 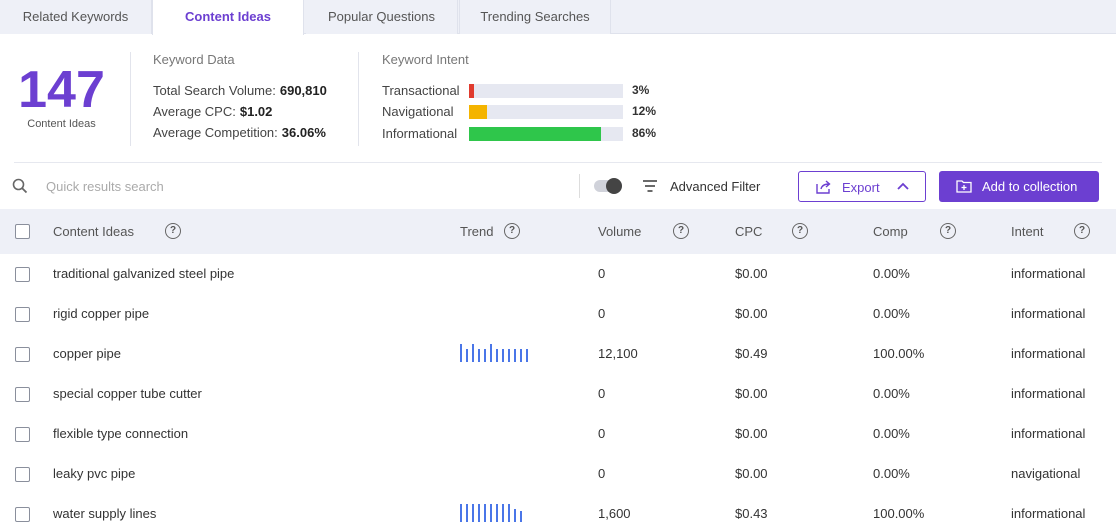 I want to click on cell-idea: traditional galvanized steel pipe, so click(x=143, y=273).